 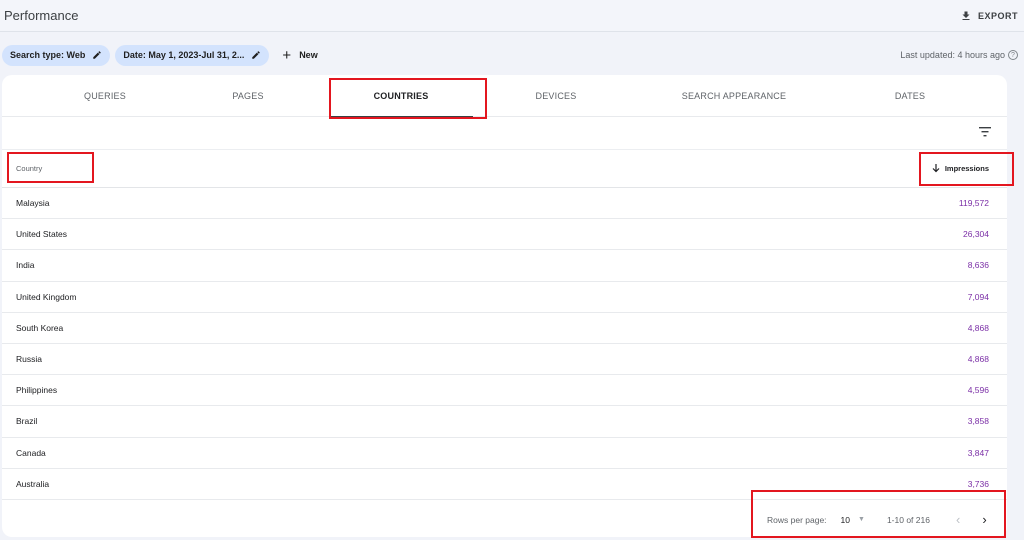 What do you see at coordinates (46, 296) in the screenshot?
I see `country-cell: United Kingdom` at bounding box center [46, 296].